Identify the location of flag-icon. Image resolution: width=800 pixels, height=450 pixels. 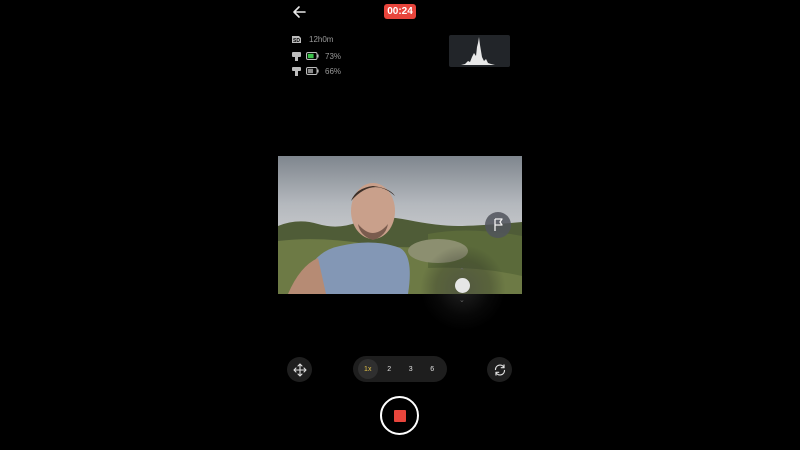
(498, 224).